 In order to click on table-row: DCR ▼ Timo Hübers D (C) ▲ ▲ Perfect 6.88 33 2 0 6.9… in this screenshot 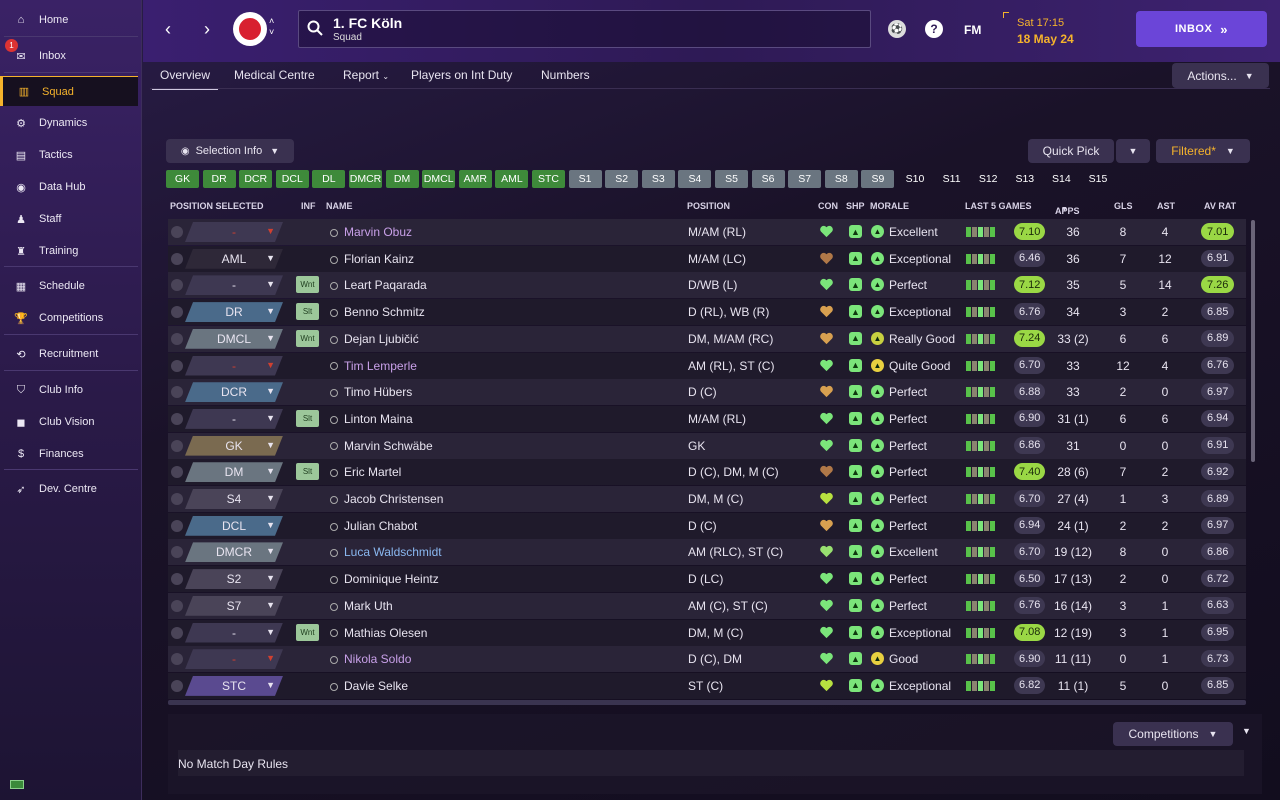, I will do `click(707, 392)`.